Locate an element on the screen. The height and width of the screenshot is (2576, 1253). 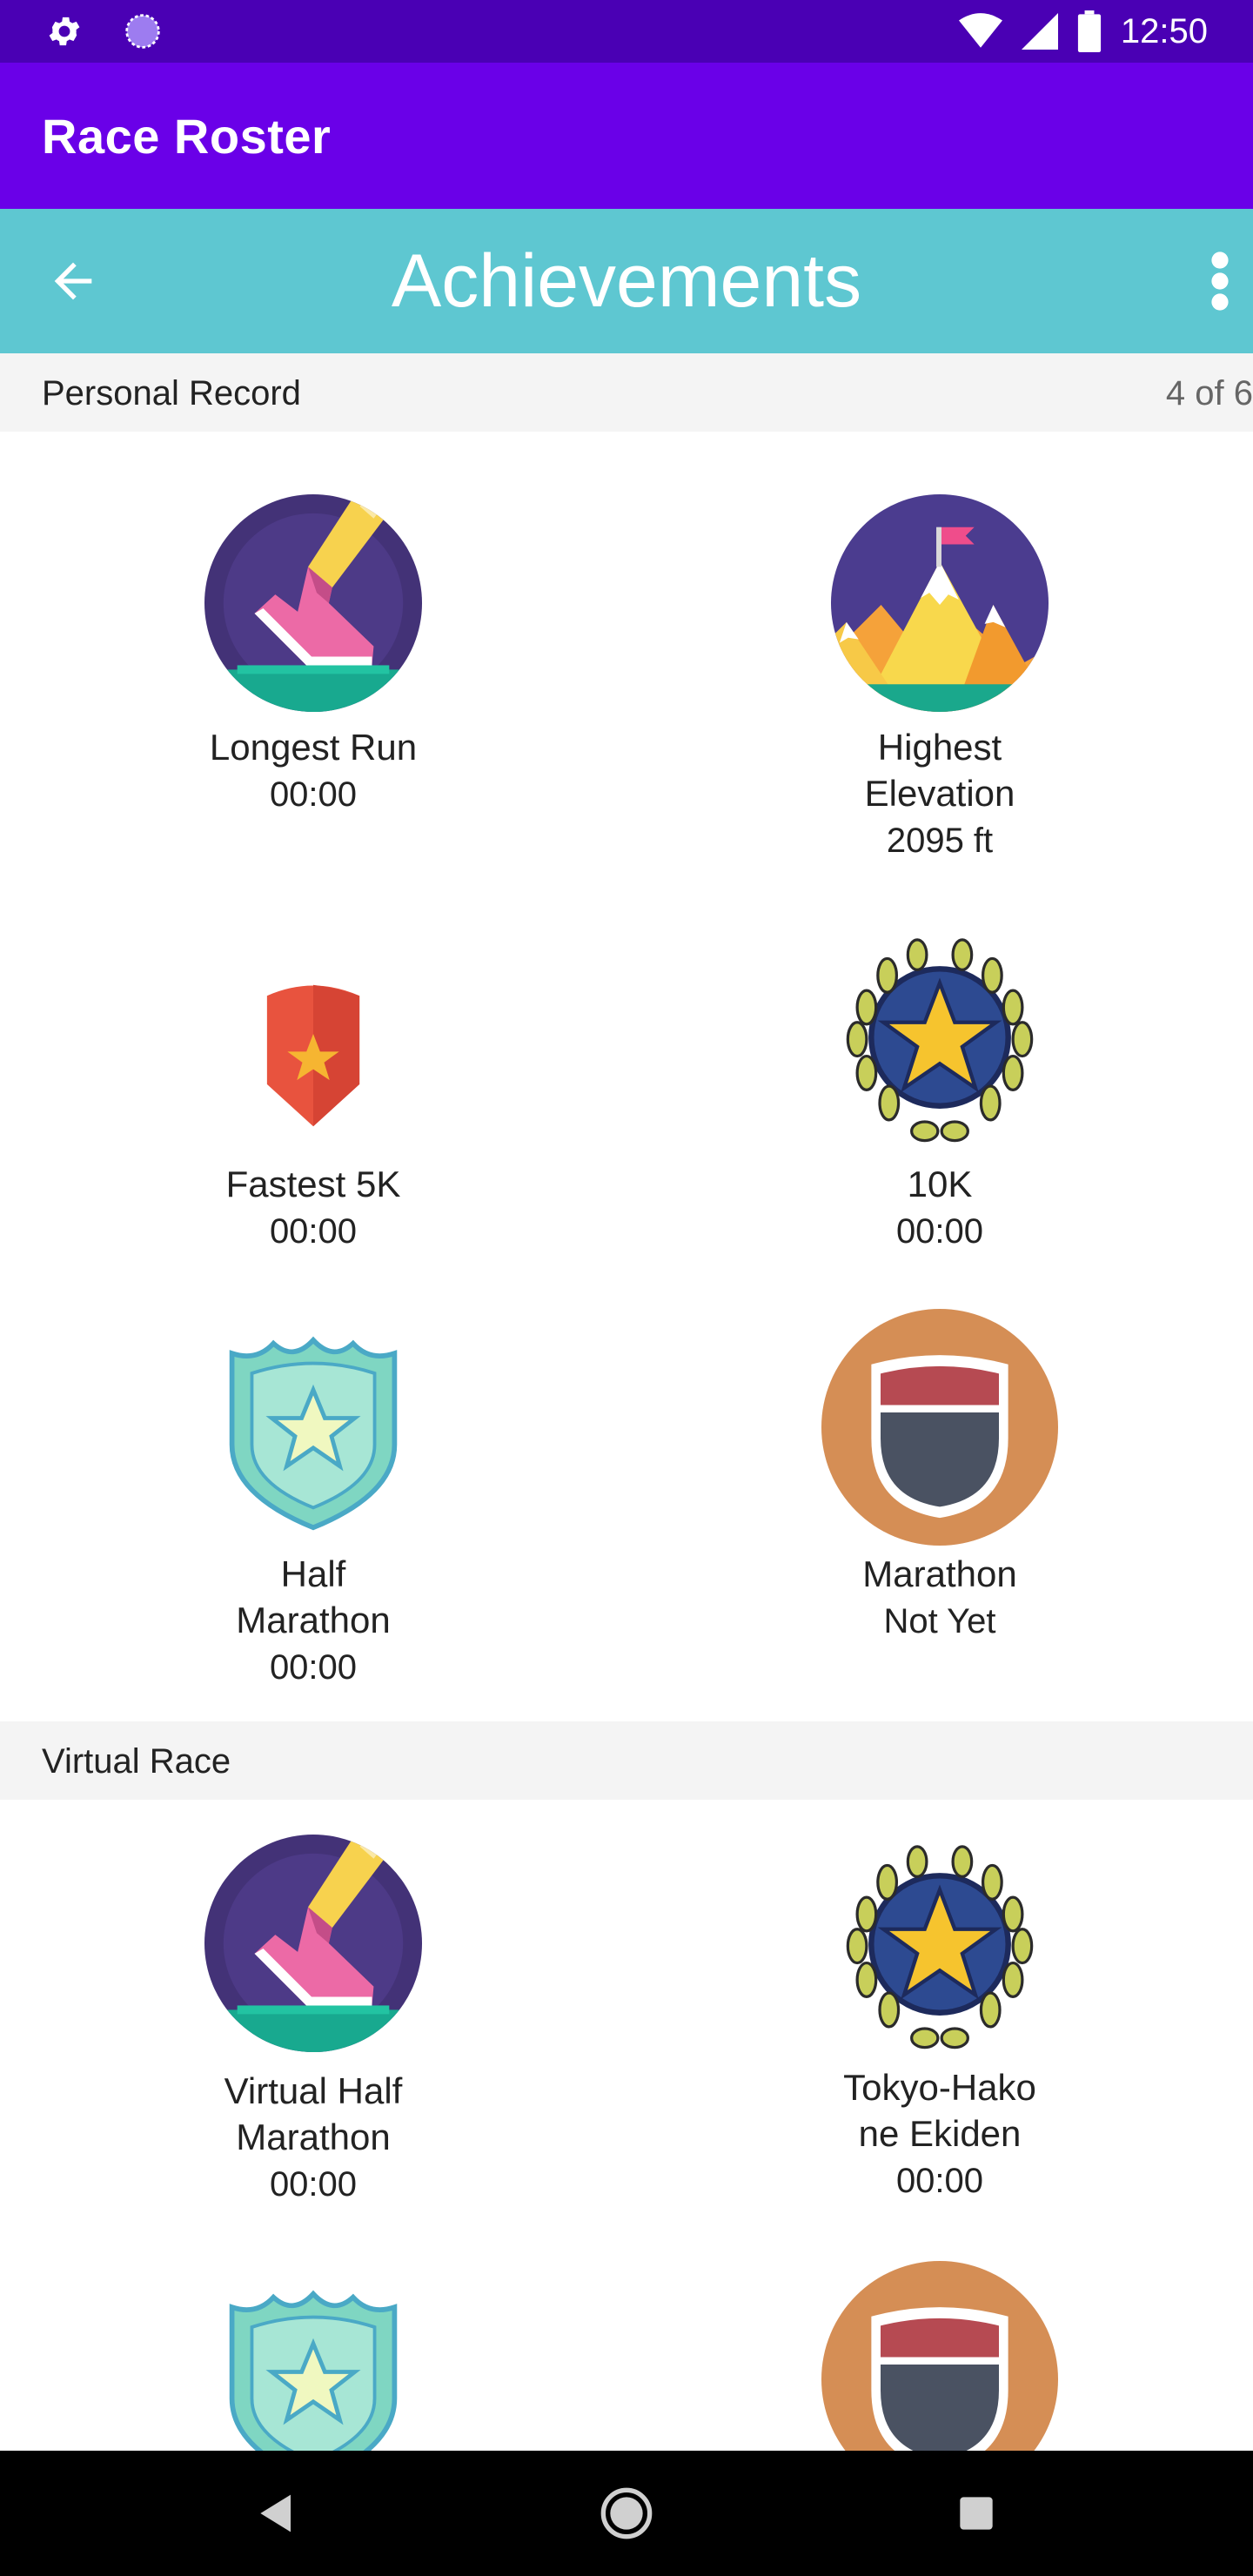
settings-gear-icon is located at coordinates (64, 32).